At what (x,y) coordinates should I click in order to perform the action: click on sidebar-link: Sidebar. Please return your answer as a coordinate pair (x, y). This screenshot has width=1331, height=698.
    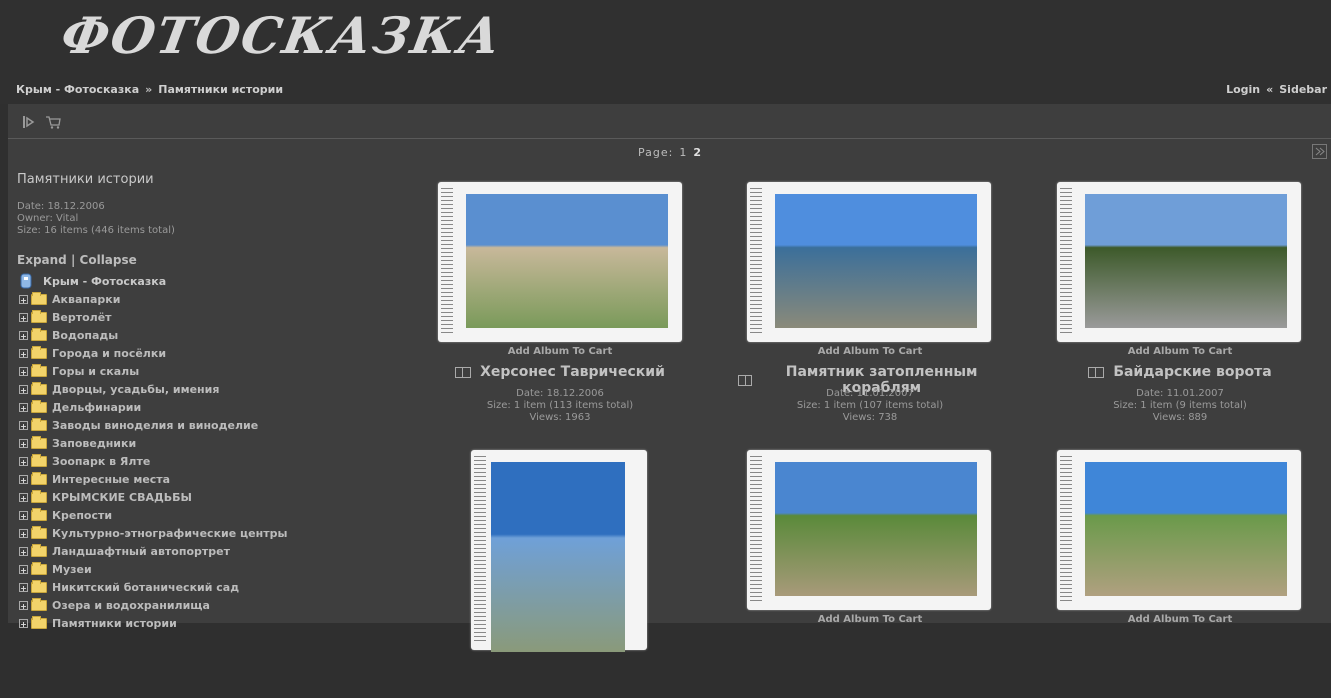
    Looking at the image, I should click on (1303, 89).